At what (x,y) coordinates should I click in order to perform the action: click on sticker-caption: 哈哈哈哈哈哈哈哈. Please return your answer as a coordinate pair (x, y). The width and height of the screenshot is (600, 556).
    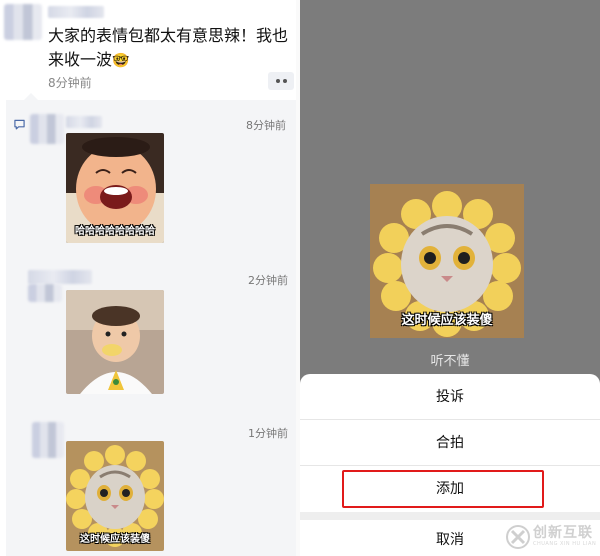
    Looking at the image, I should click on (115, 231).